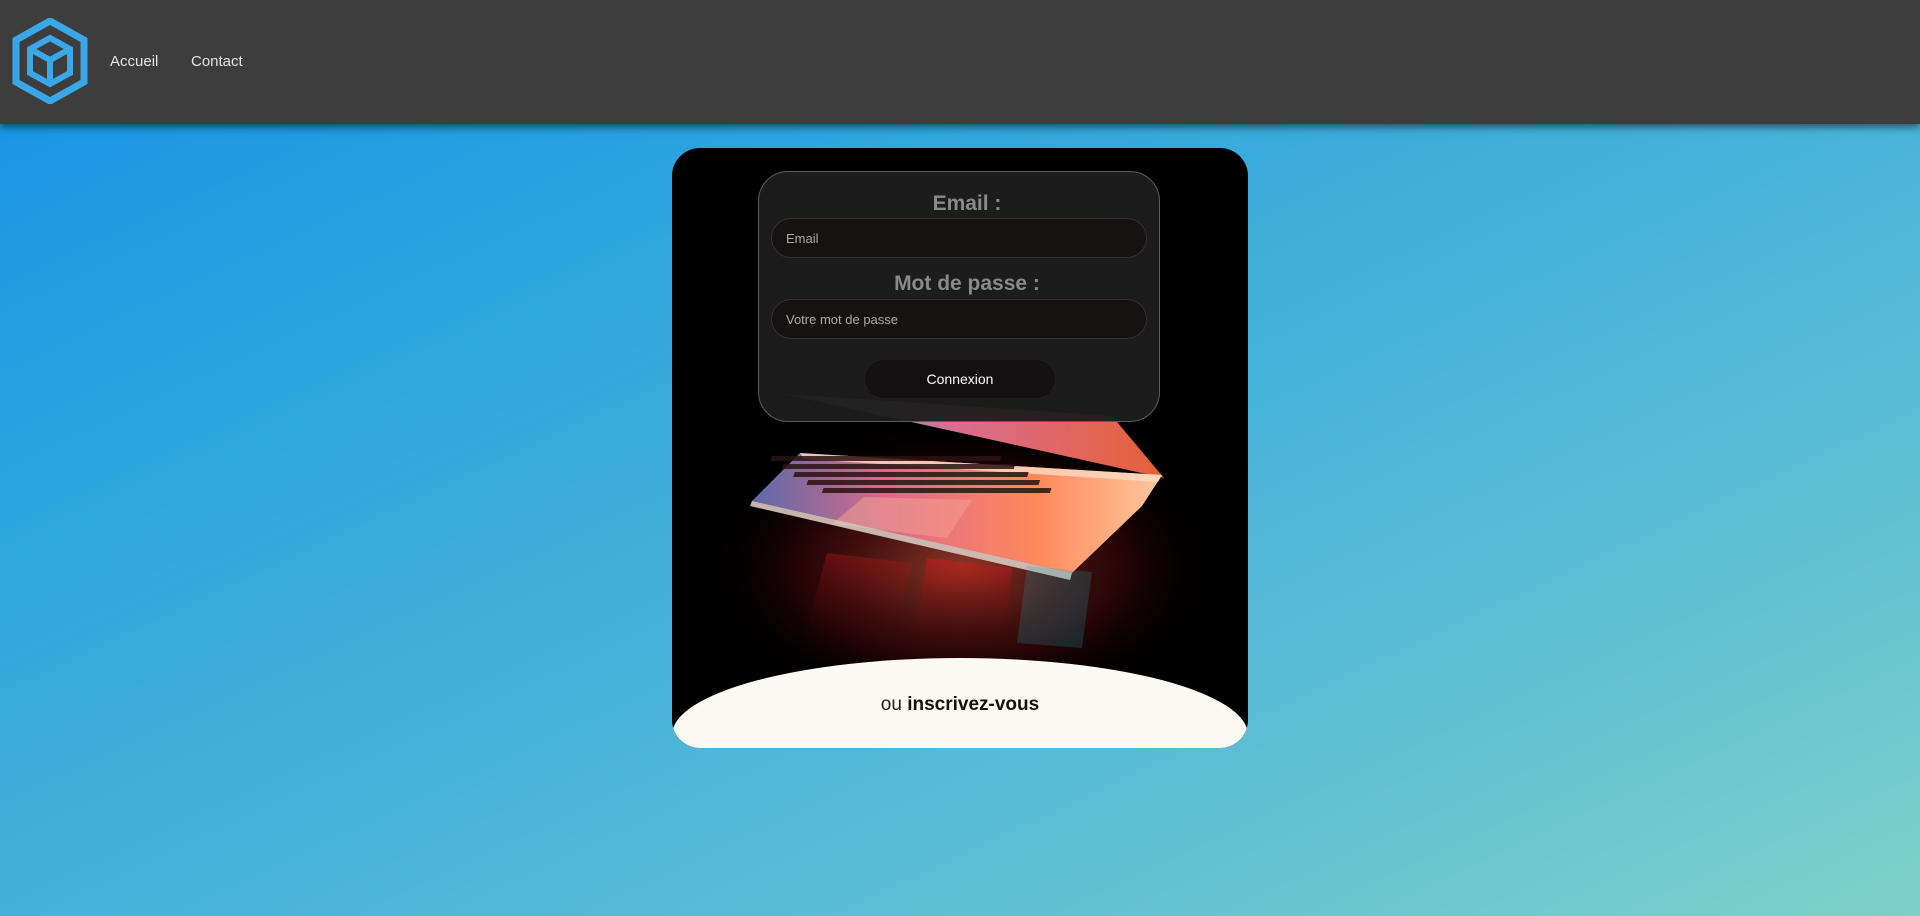 Image resolution: width=1920 pixels, height=916 pixels. I want to click on email-field, so click(959, 238).